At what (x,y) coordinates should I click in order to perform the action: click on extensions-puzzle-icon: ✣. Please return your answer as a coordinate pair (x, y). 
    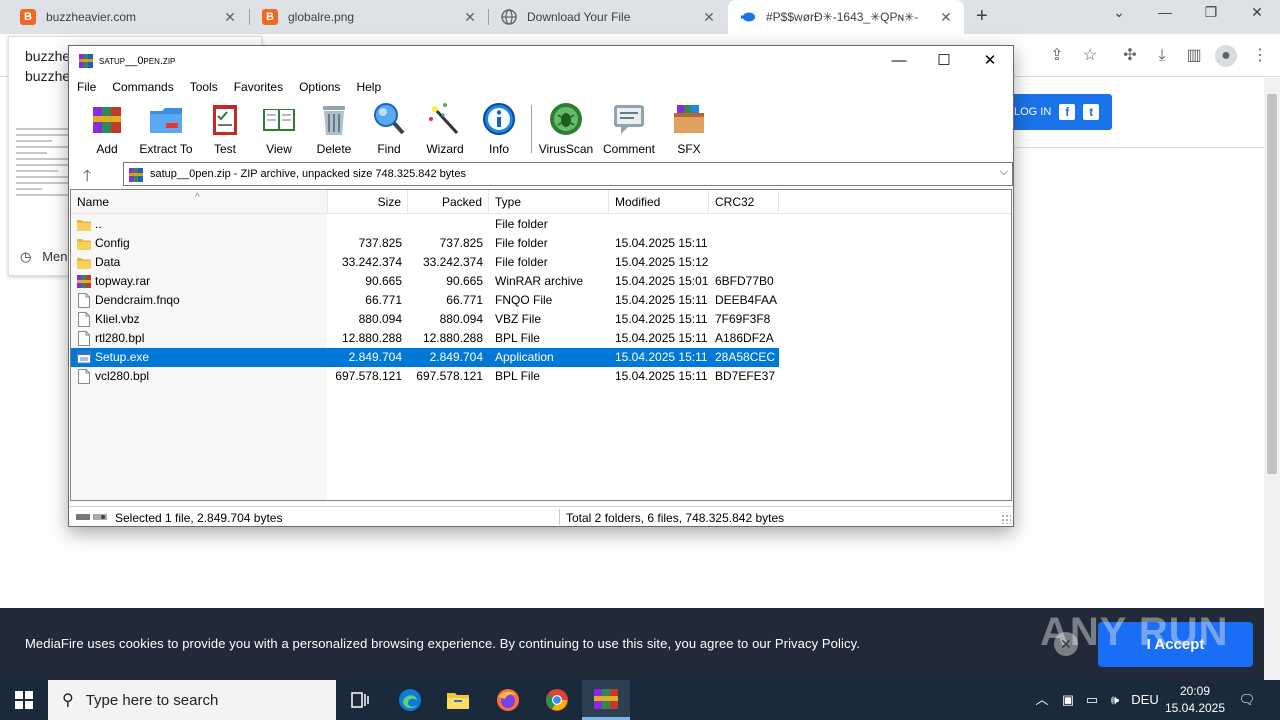
    Looking at the image, I should click on (1130, 56).